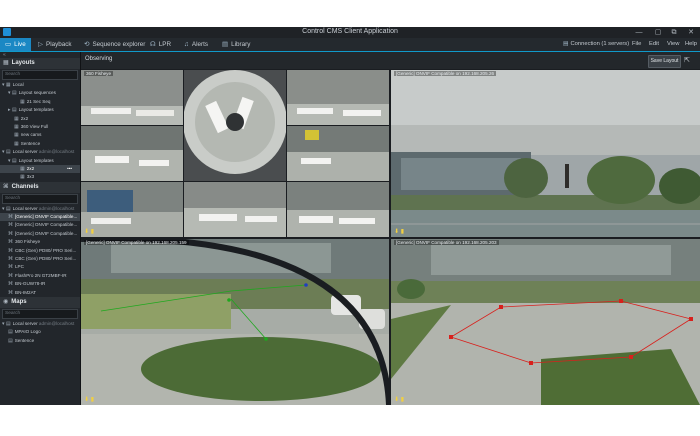 This screenshot has height=436, width=700. What do you see at coordinates (6, 63) in the screenshot?
I see `layouts-icon: ▦` at bounding box center [6, 63].